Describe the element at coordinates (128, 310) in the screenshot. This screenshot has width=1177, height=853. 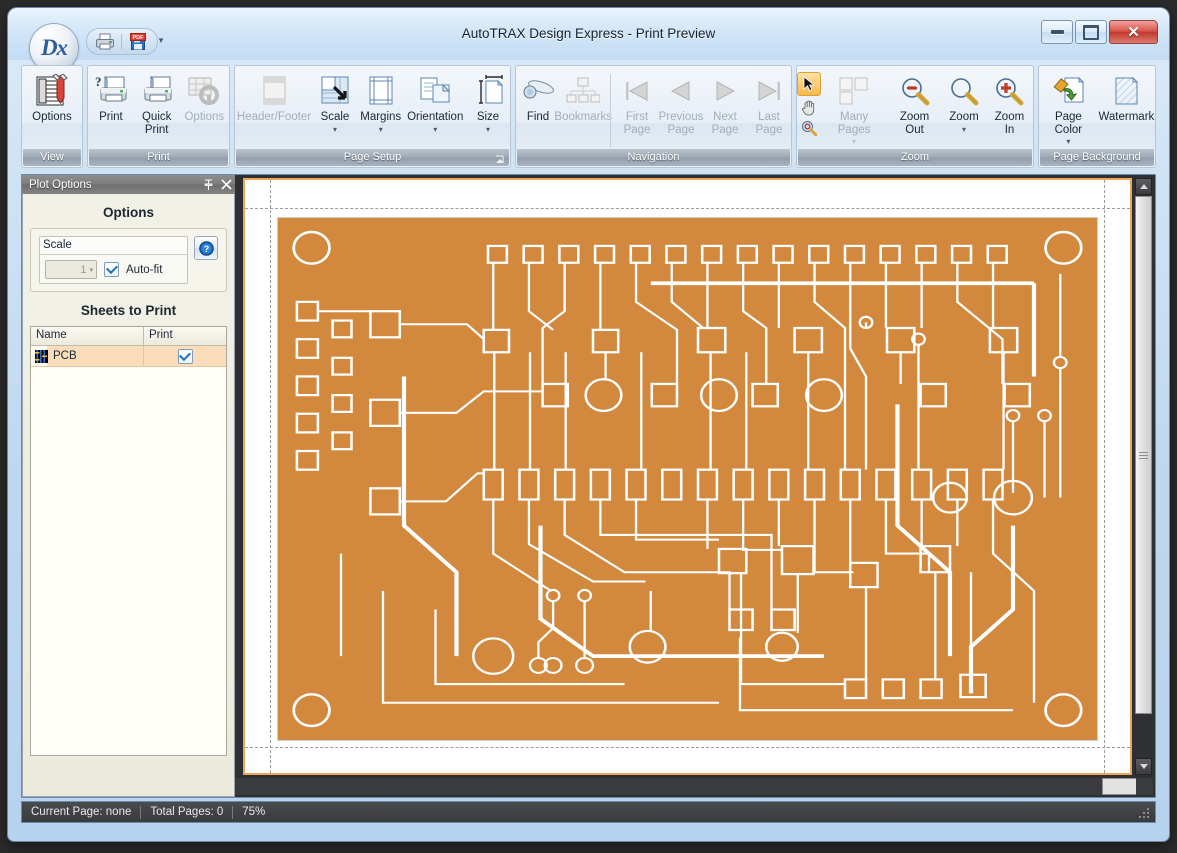
I see `sheets-header: Sheets to Print` at that location.